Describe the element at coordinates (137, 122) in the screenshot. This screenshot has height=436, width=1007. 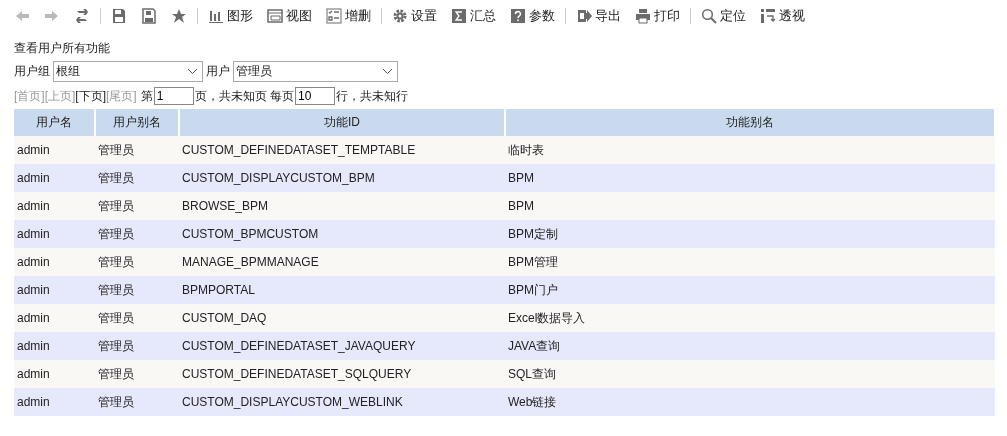
I see `column-header: 用户别名` at that location.